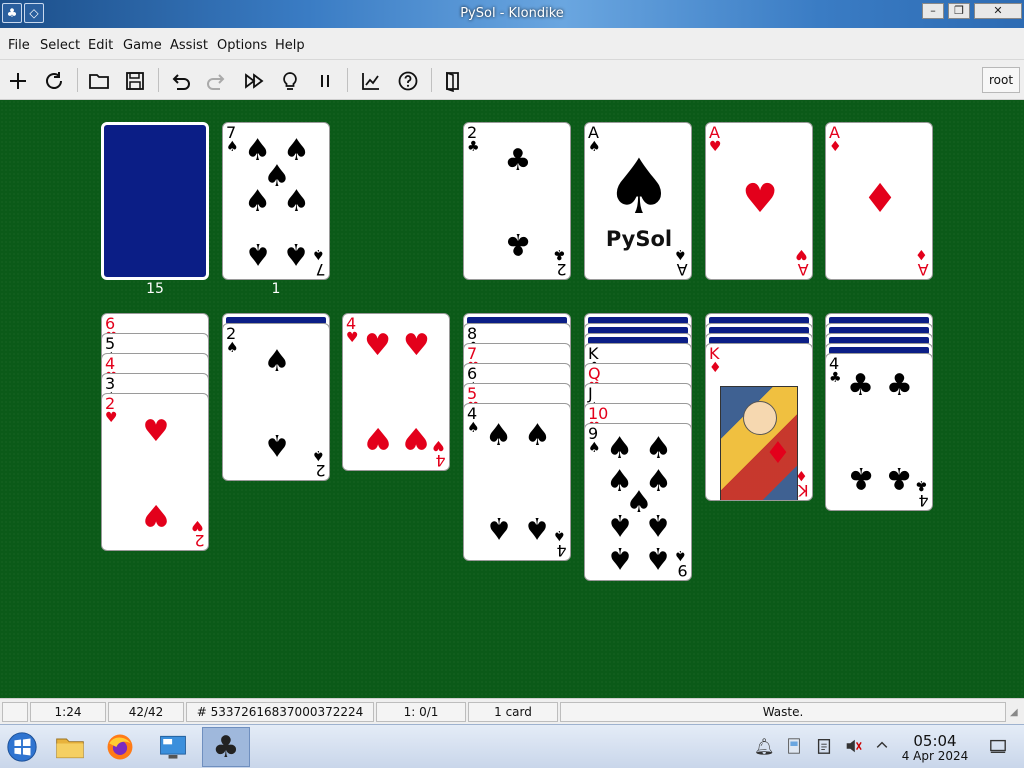 This screenshot has width=1024, height=768. Describe the element at coordinates (408, 81) in the screenshot. I see `rules-icon` at that location.